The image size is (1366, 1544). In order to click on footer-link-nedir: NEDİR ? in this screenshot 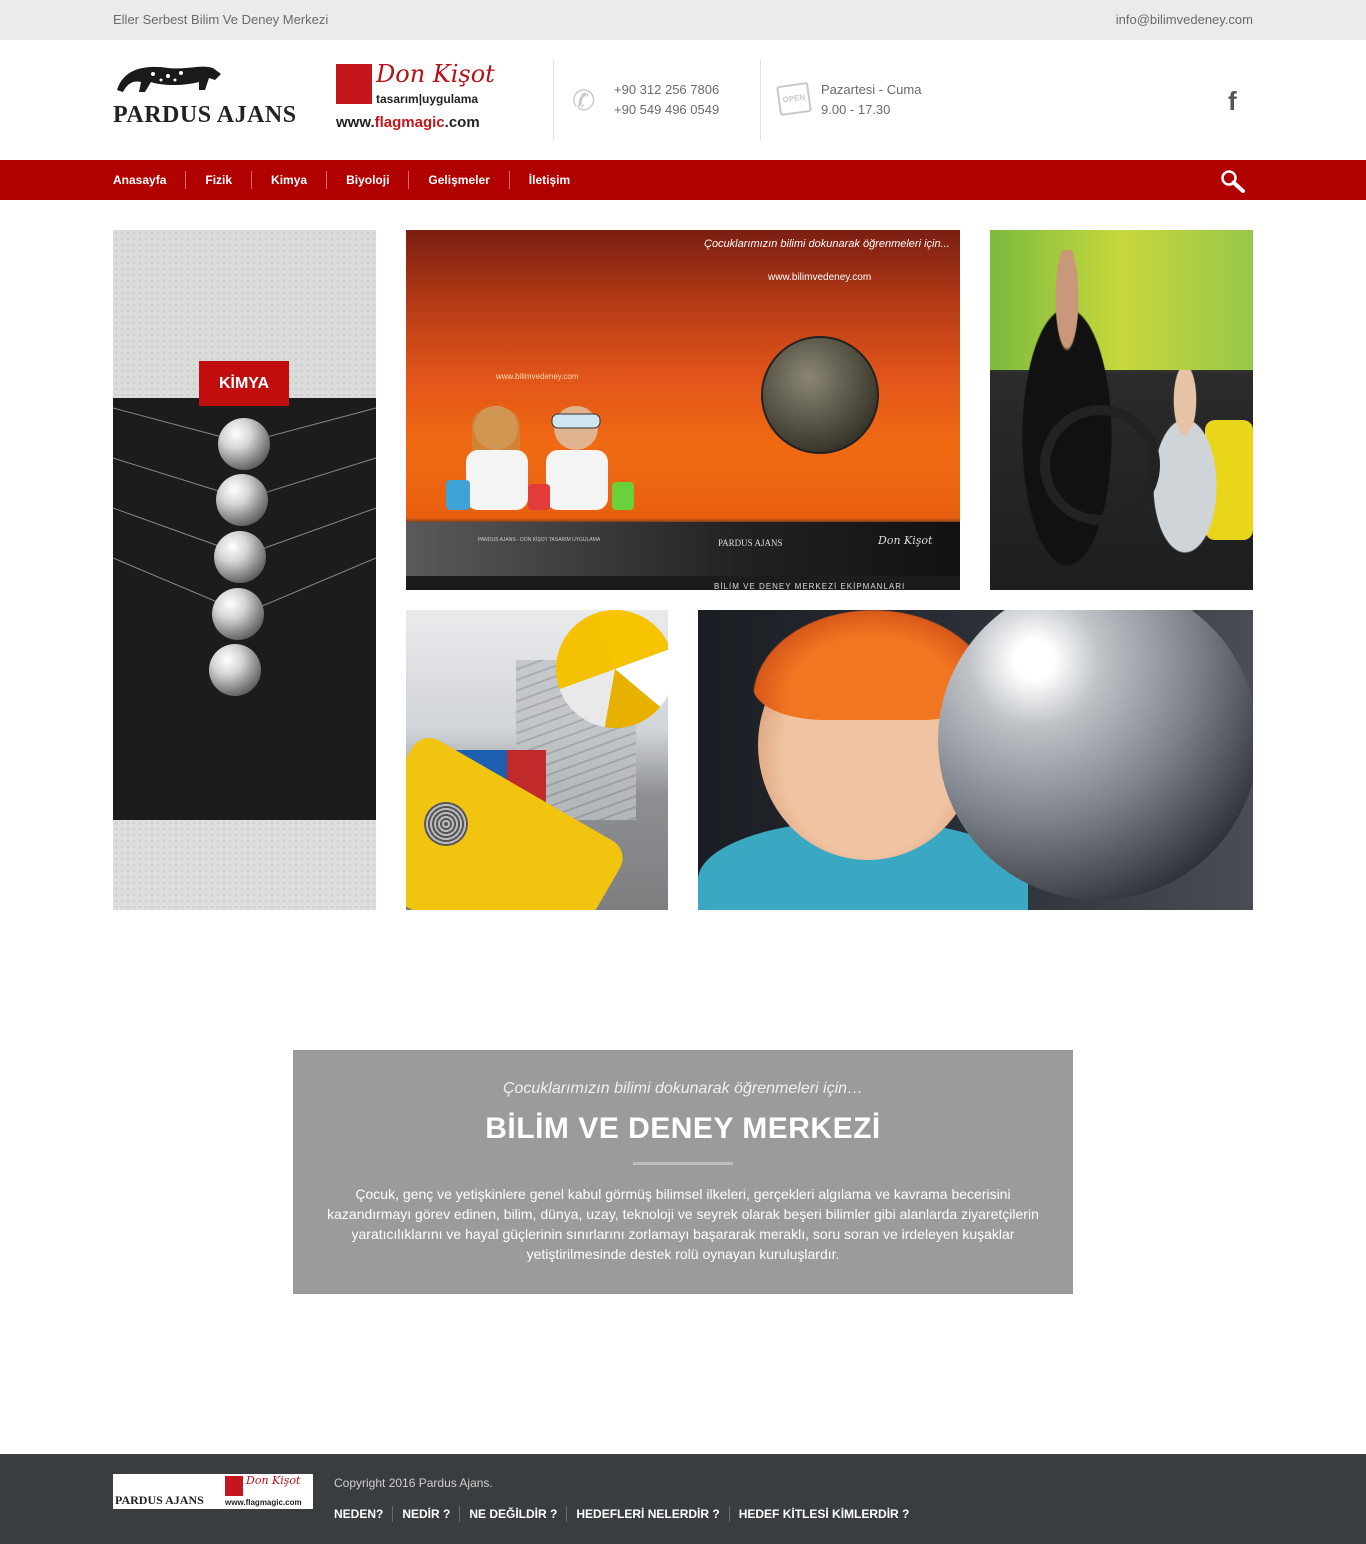, I will do `click(425, 1514)`.